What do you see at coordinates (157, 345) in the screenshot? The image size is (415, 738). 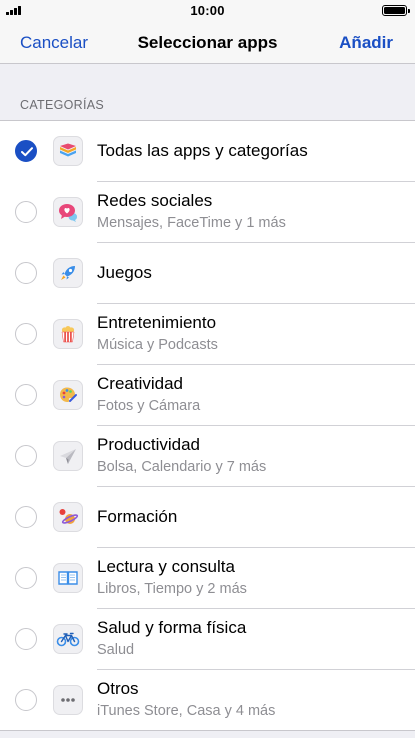 I see `row-subtitle: Música y Podcasts` at bounding box center [157, 345].